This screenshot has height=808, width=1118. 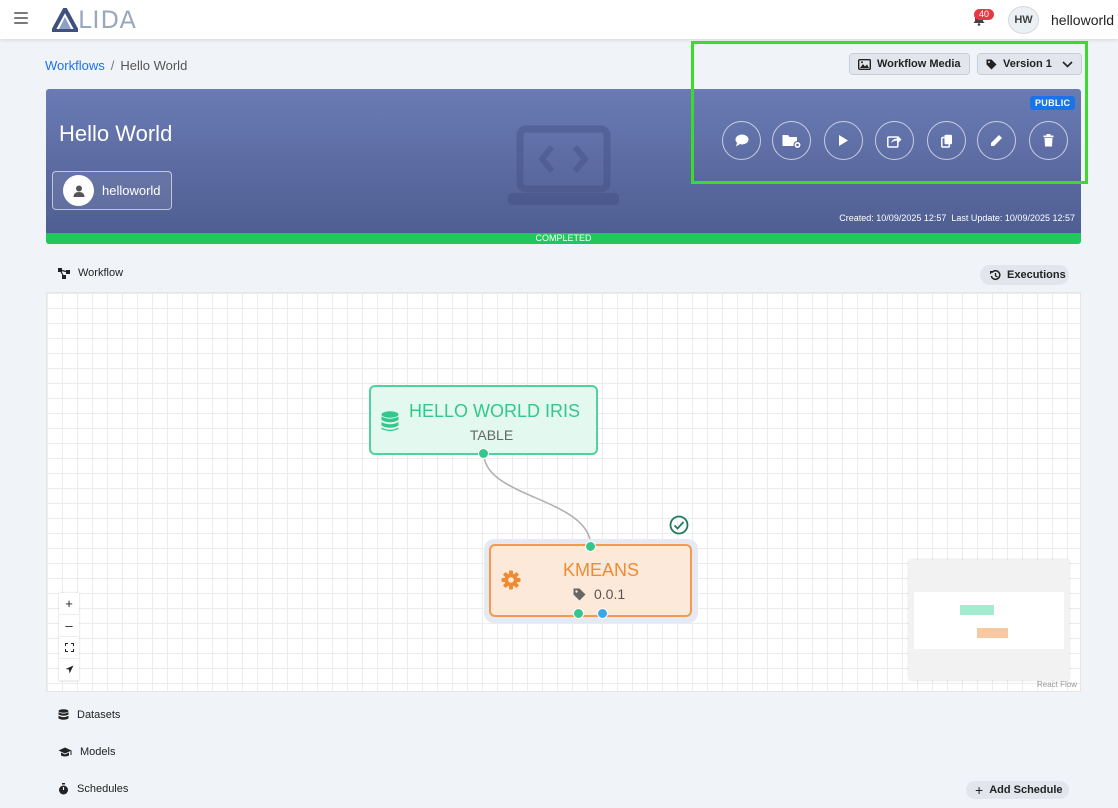 I want to click on datasets-section-header: Datasets, so click(x=89, y=715).